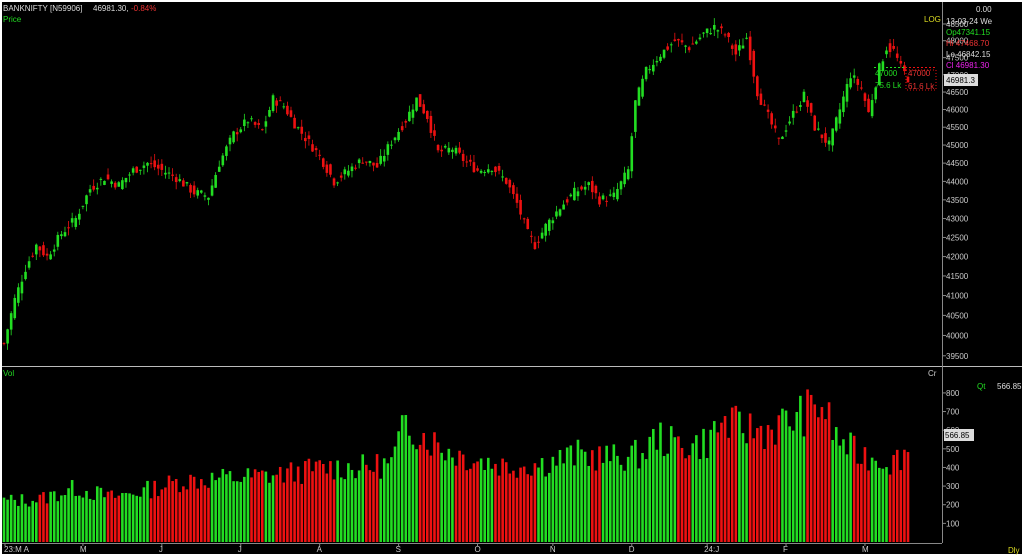 This screenshot has height=556, width=1024. What do you see at coordinates (932, 19) in the screenshot?
I see `log-scale-label: LOG` at bounding box center [932, 19].